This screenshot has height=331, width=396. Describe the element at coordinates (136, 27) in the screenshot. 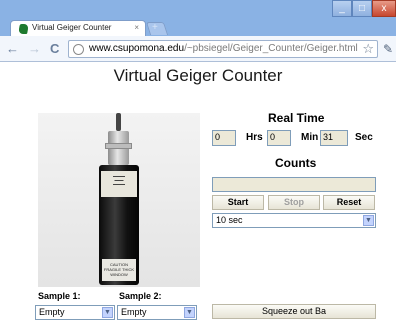

I see `tab-close-icon: ×` at that location.